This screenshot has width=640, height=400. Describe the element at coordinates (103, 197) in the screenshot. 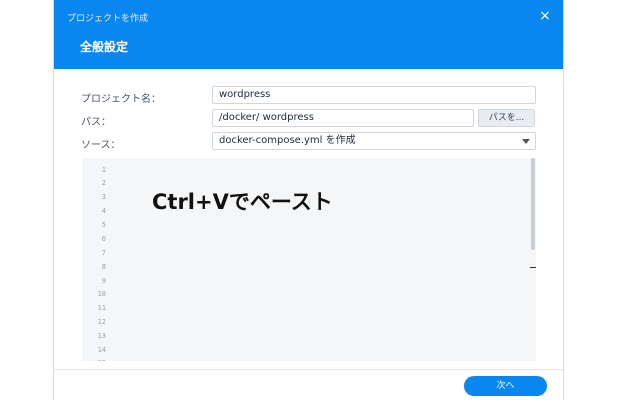

I see `line-number: 3` at that location.